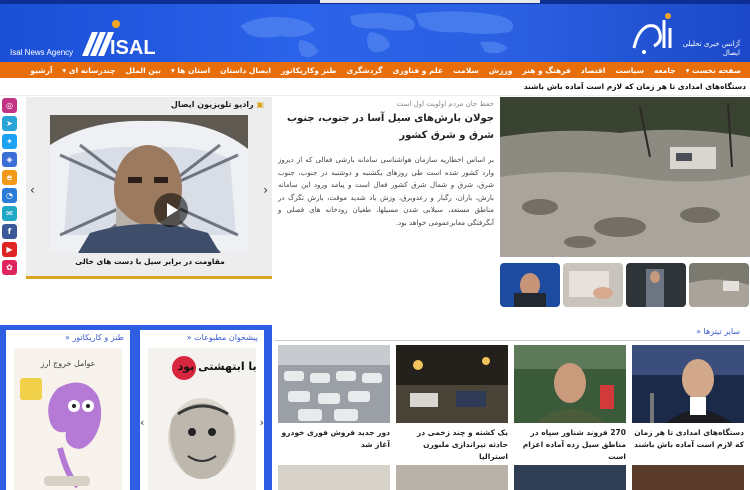 The image size is (750, 490). I want to click on news-item: دور جدید فروش فوری خودرو آغاز شد, so click(334, 398).